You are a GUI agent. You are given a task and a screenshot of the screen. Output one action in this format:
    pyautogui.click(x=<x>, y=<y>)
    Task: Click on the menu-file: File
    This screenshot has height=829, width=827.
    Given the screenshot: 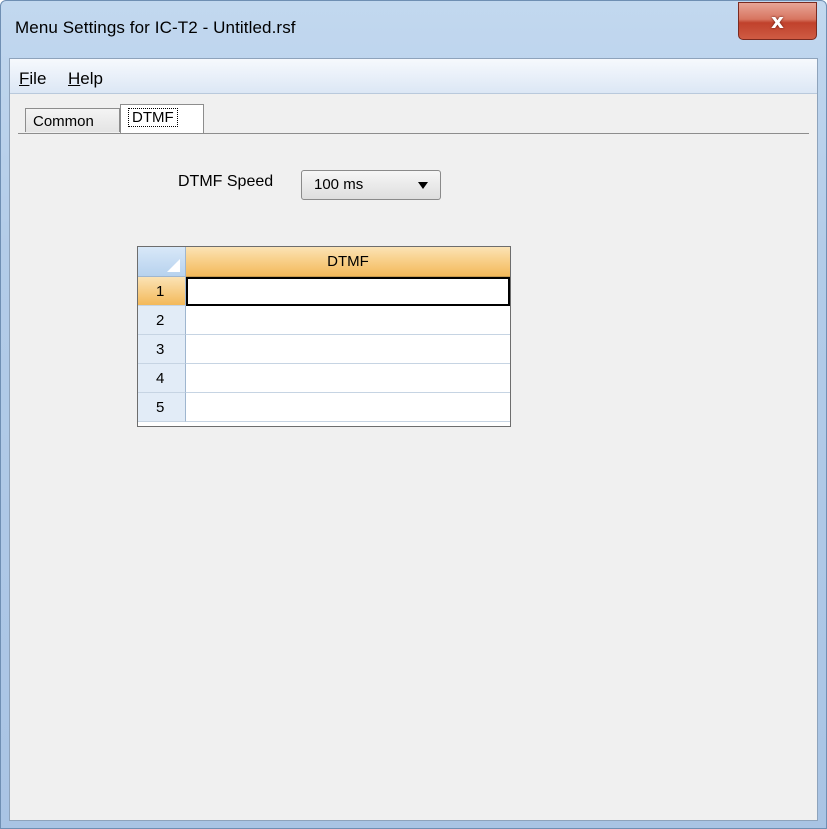 What is the action you would take?
    pyautogui.click(x=32, y=79)
    